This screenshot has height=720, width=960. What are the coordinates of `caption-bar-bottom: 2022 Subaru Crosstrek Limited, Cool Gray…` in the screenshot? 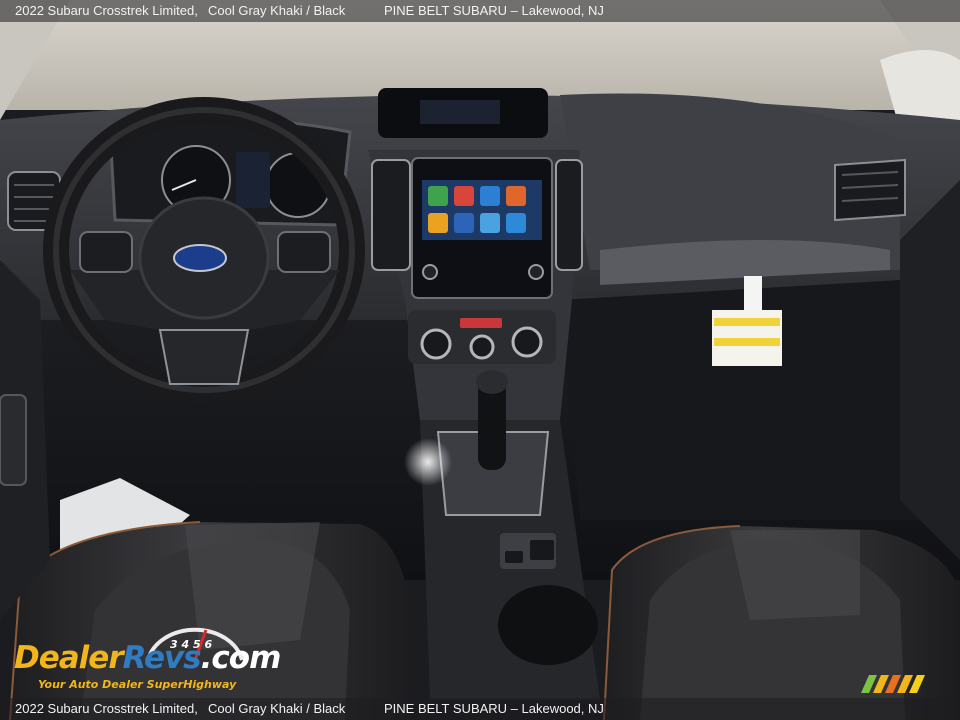 It's located at (480, 709).